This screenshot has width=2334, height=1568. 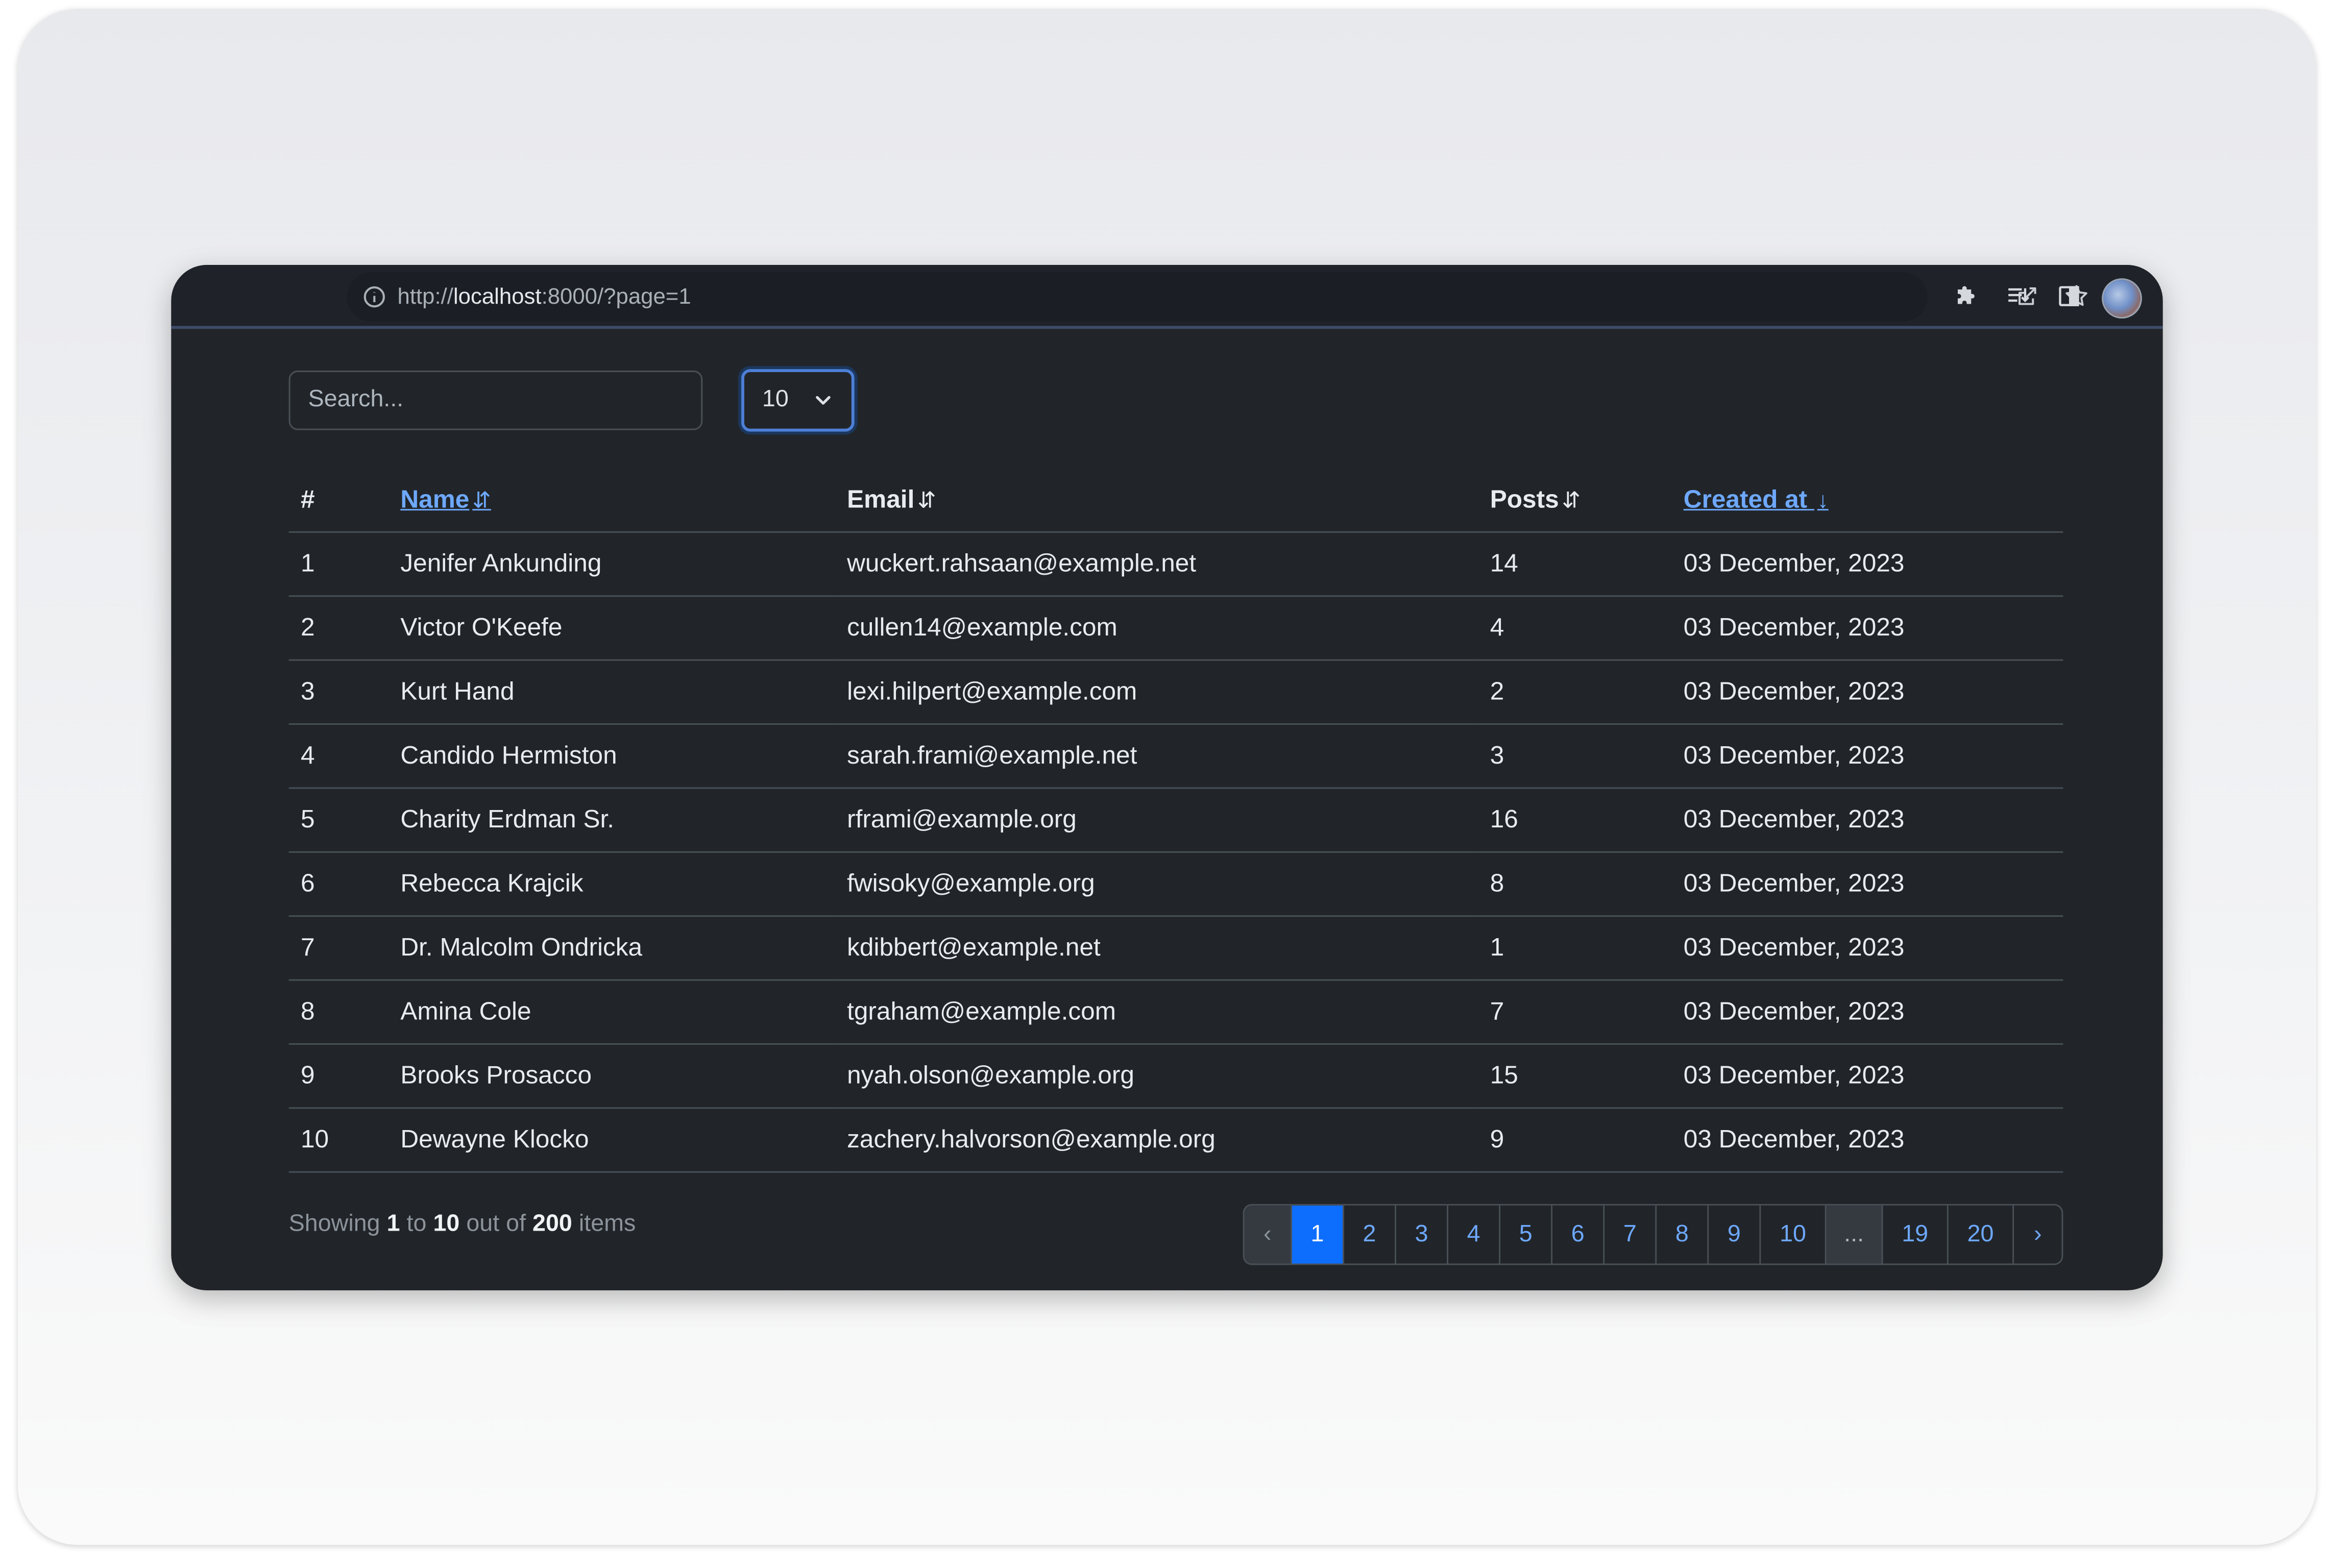 What do you see at coordinates (824, 400) in the screenshot?
I see `chevron-down-icon` at bounding box center [824, 400].